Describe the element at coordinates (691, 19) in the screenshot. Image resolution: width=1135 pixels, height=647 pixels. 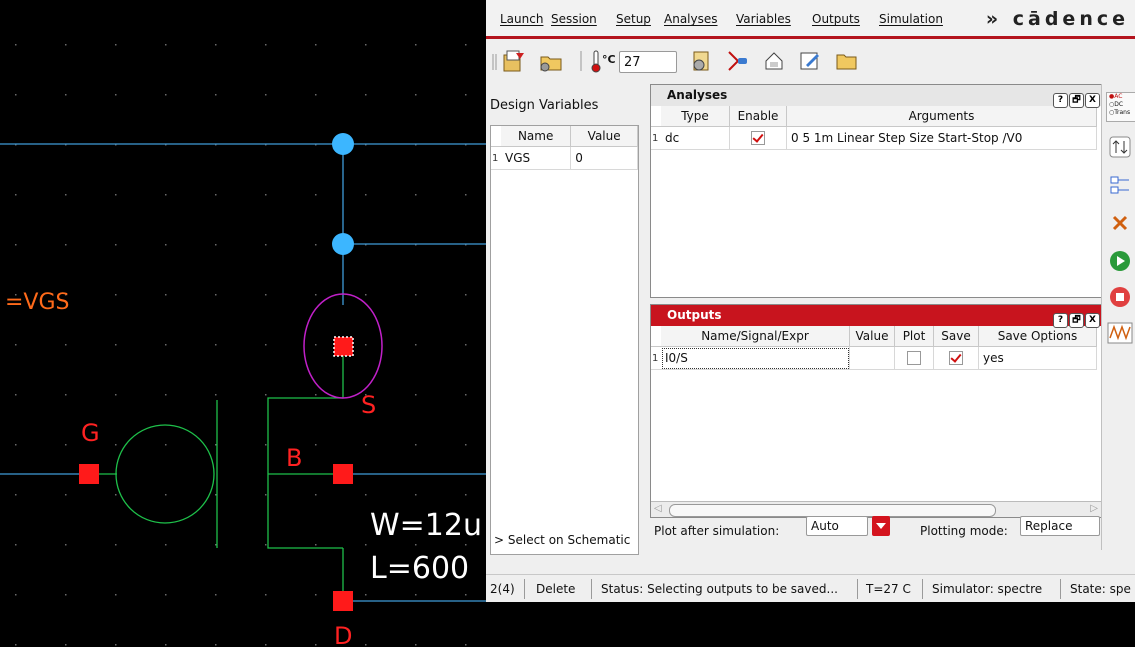
I see `menu-analyses: Analyses` at that location.